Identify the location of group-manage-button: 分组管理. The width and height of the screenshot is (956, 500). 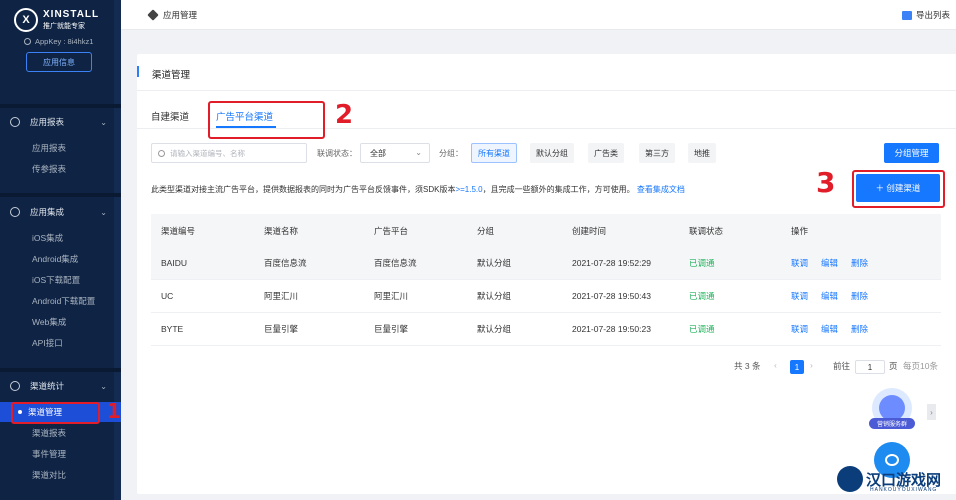
(911, 153).